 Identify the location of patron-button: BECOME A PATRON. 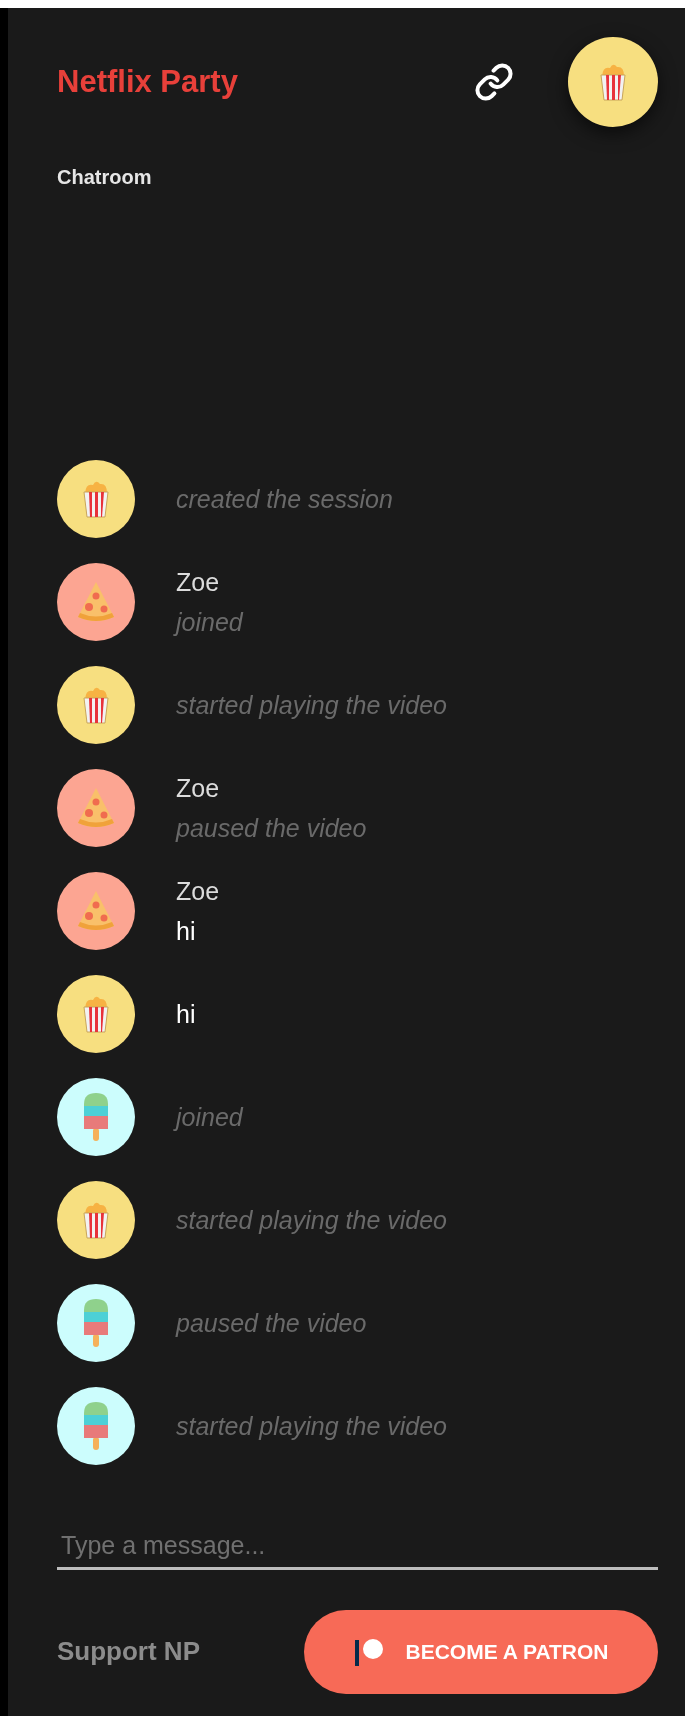
(481, 1651).